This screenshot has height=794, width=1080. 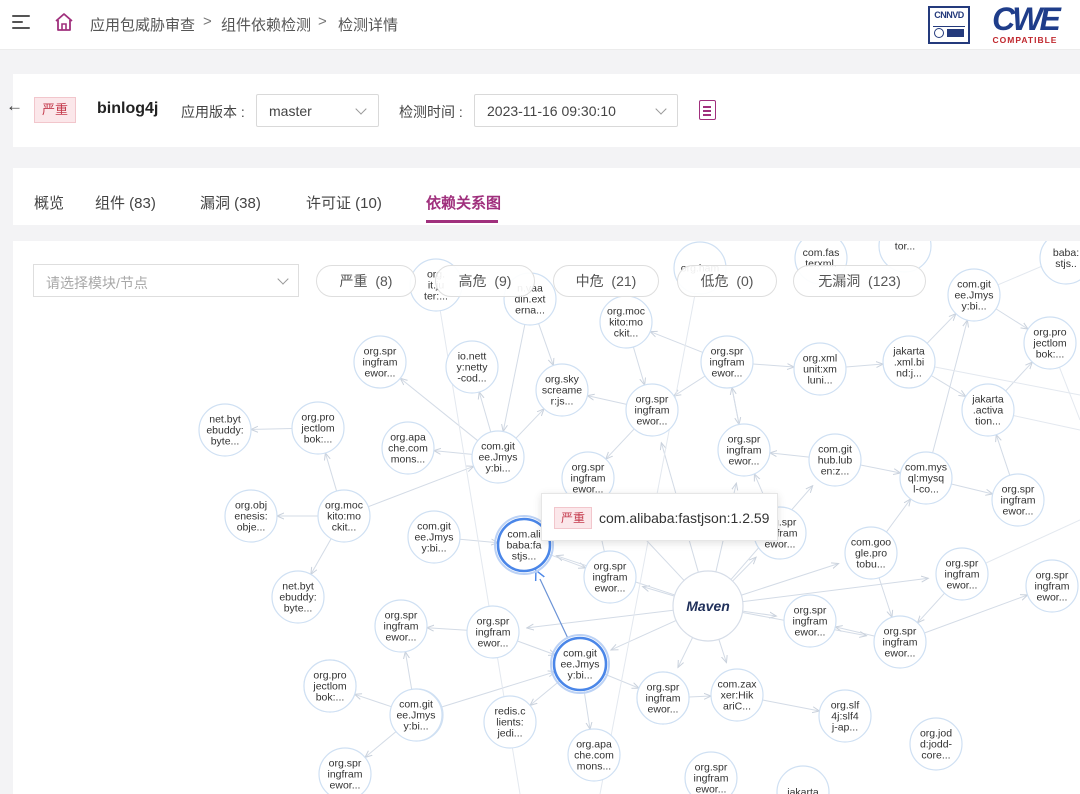 I want to click on graph-node-label: jakarta, so click(x=802, y=790).